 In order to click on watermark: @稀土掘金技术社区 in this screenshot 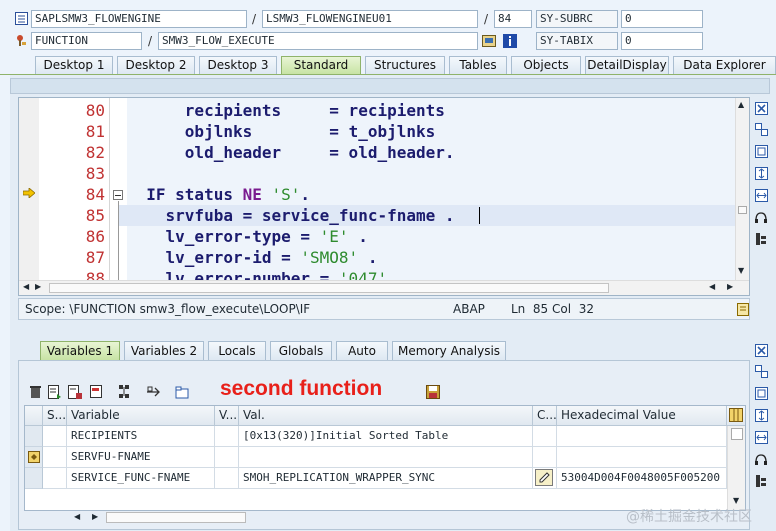, I will do `click(689, 517)`.